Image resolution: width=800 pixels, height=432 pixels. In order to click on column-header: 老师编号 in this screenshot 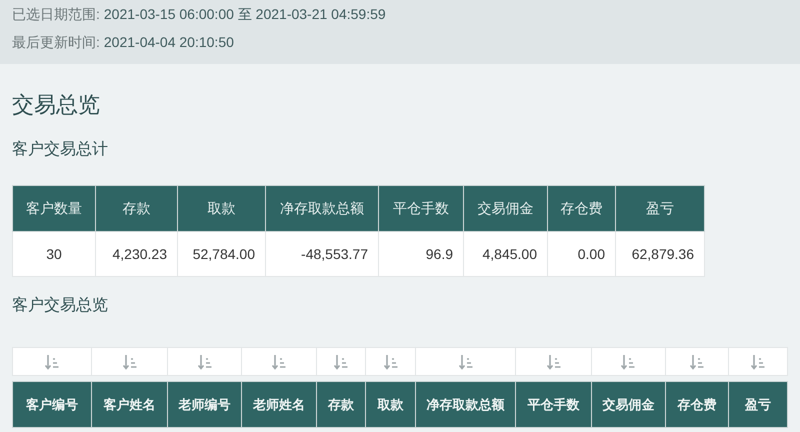, I will do `click(204, 405)`.